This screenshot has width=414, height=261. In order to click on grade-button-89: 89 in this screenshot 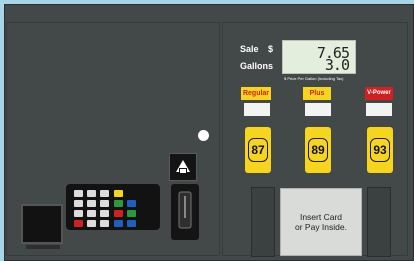, I will do `click(318, 150)`.